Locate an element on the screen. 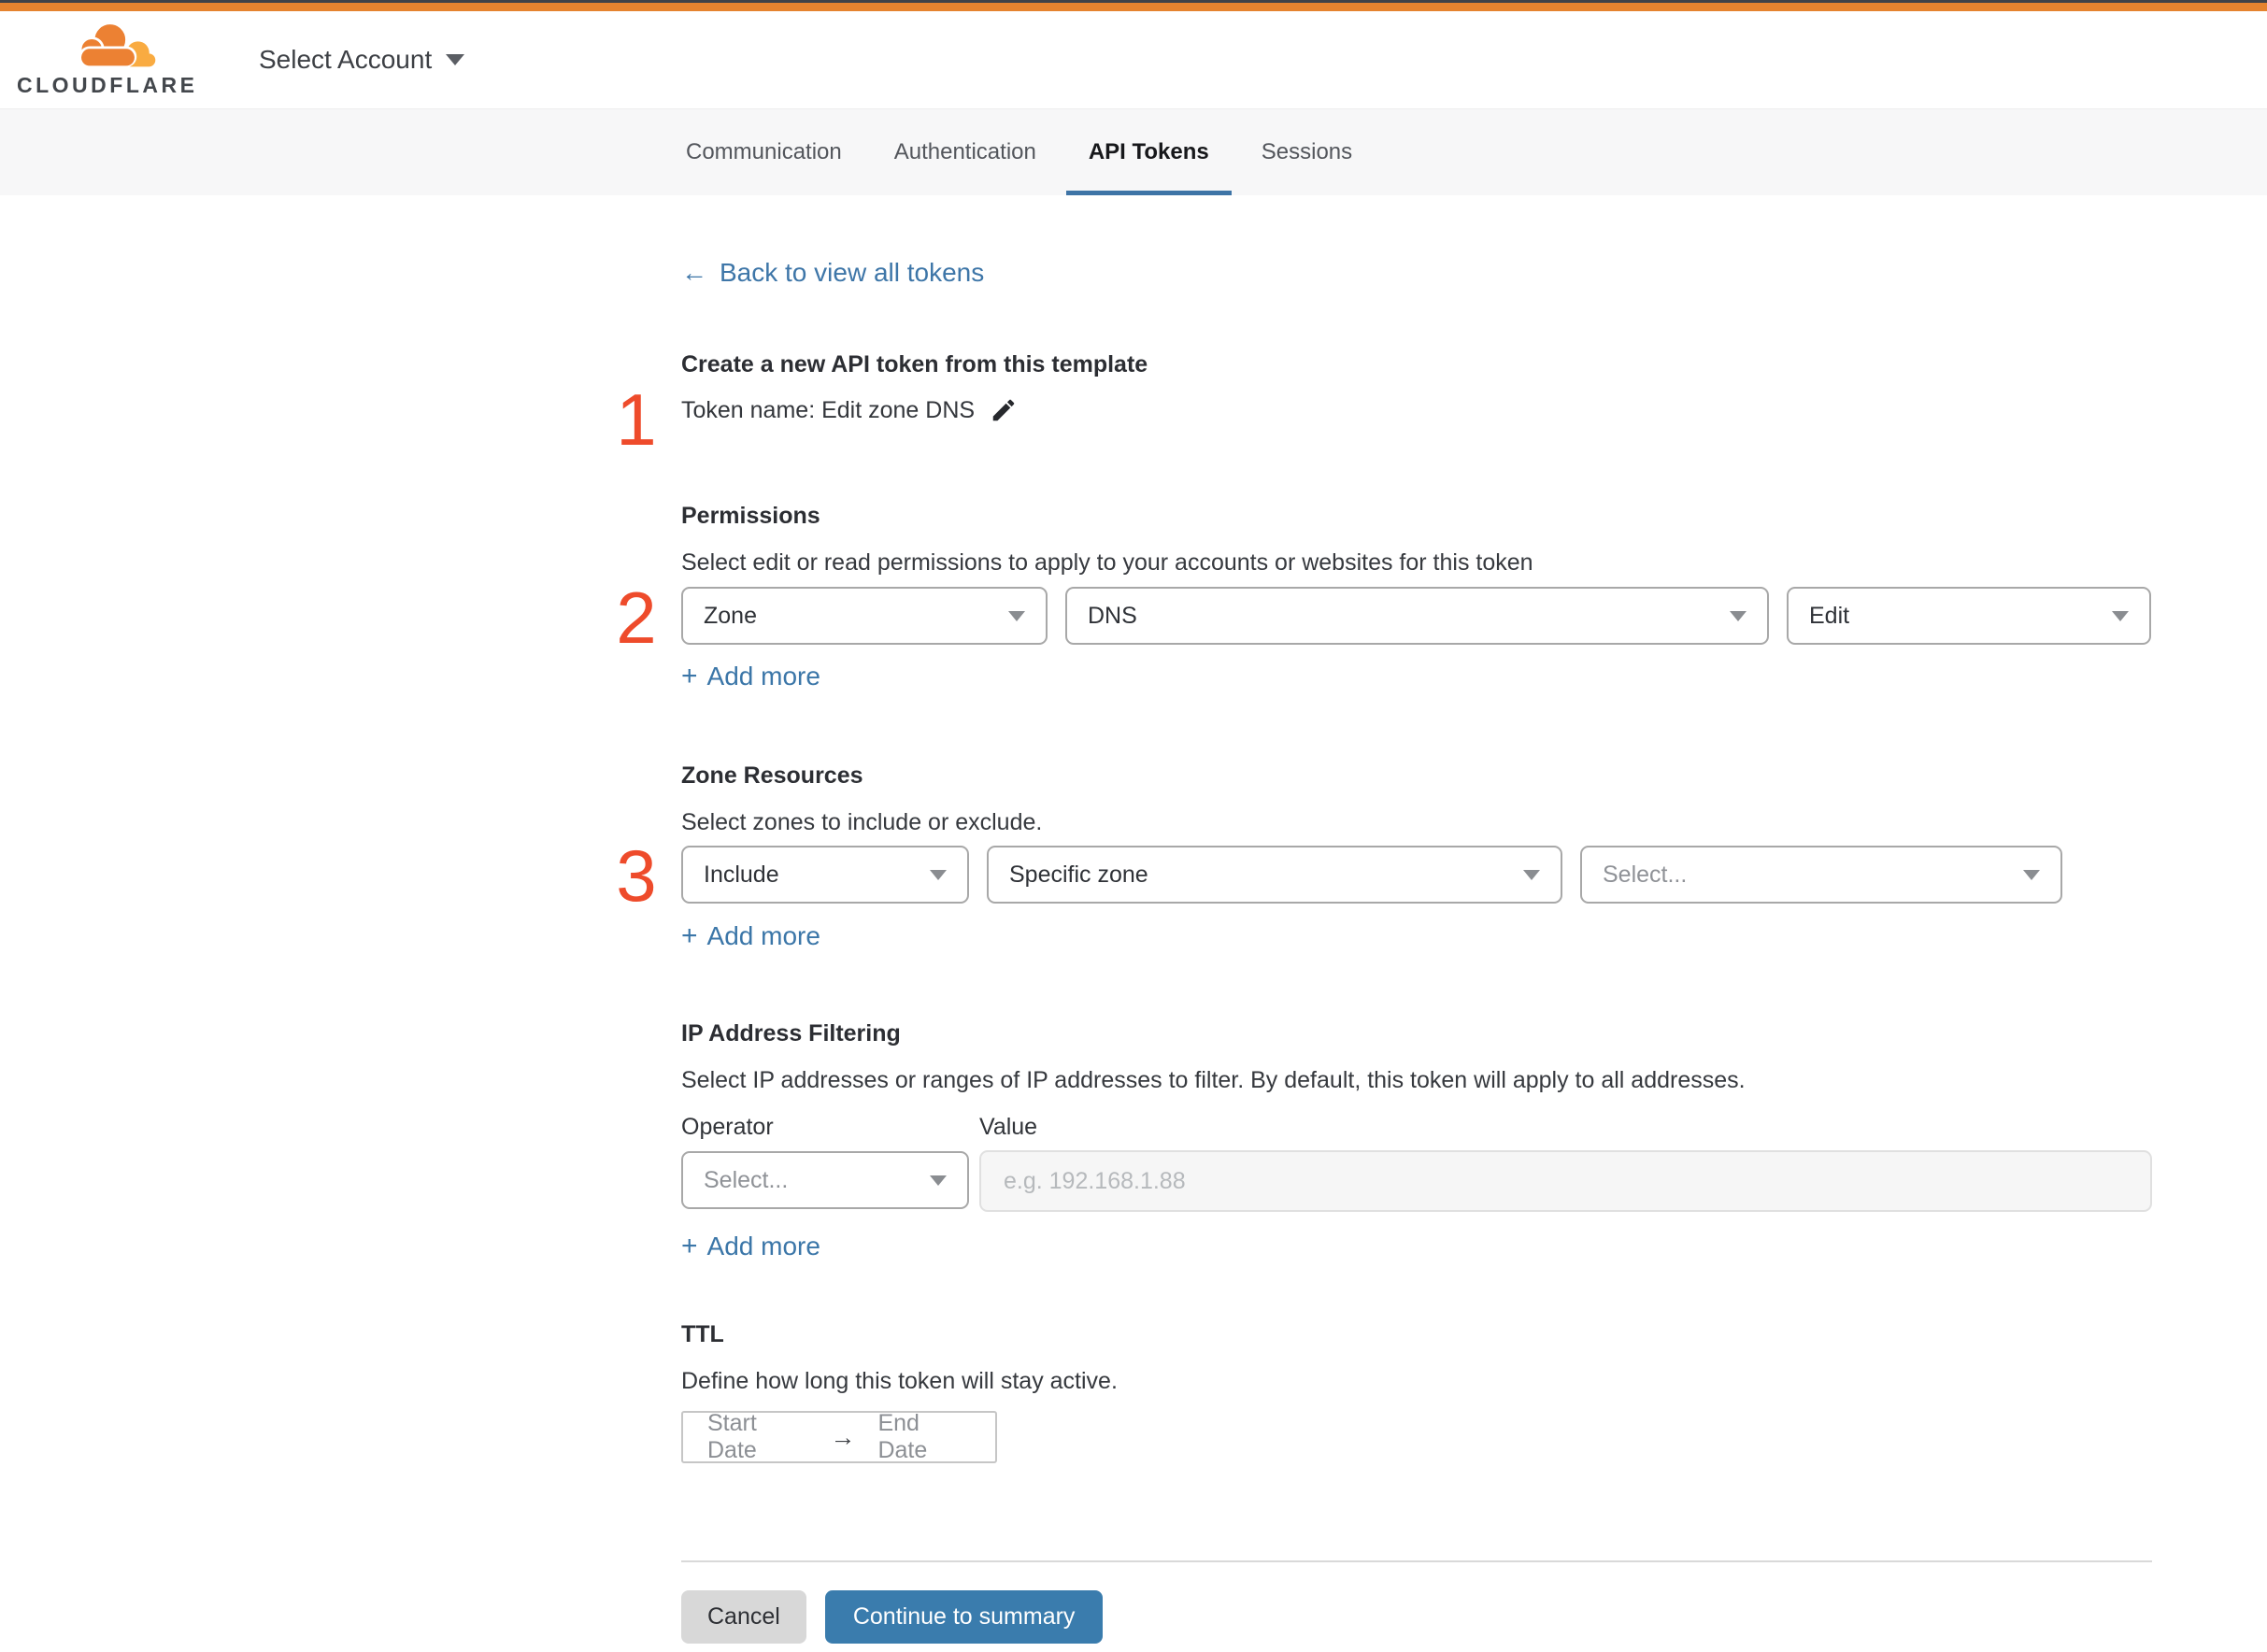 The height and width of the screenshot is (1652, 2267). tab-api-tokens-label: API Tokens is located at coordinates (1149, 152).